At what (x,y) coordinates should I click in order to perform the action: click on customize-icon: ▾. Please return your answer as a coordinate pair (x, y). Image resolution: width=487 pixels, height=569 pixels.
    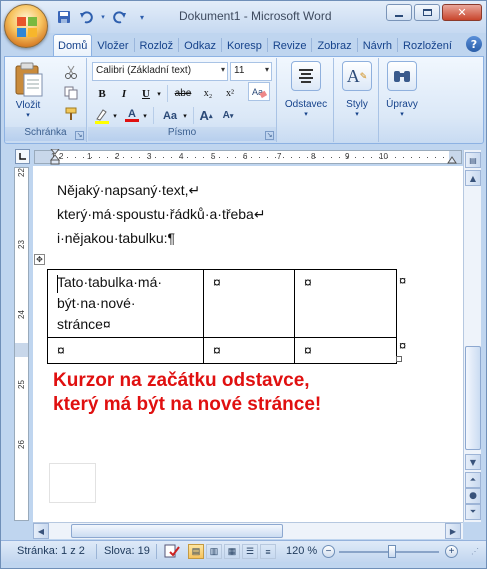
    Looking at the image, I should click on (142, 17).